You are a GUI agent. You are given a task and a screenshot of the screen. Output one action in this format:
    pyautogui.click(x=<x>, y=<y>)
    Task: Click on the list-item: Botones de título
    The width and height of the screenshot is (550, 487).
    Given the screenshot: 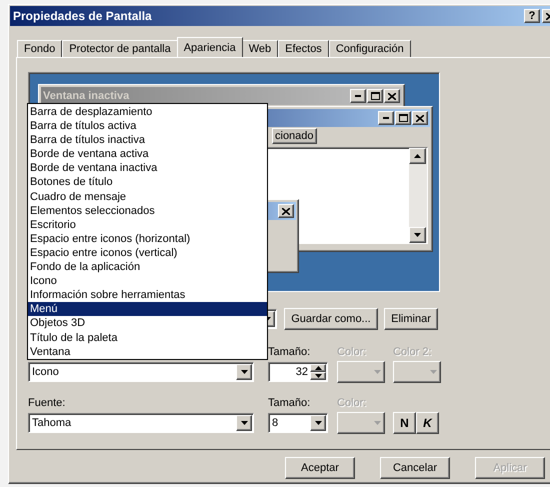 What is the action you would take?
    pyautogui.click(x=147, y=182)
    